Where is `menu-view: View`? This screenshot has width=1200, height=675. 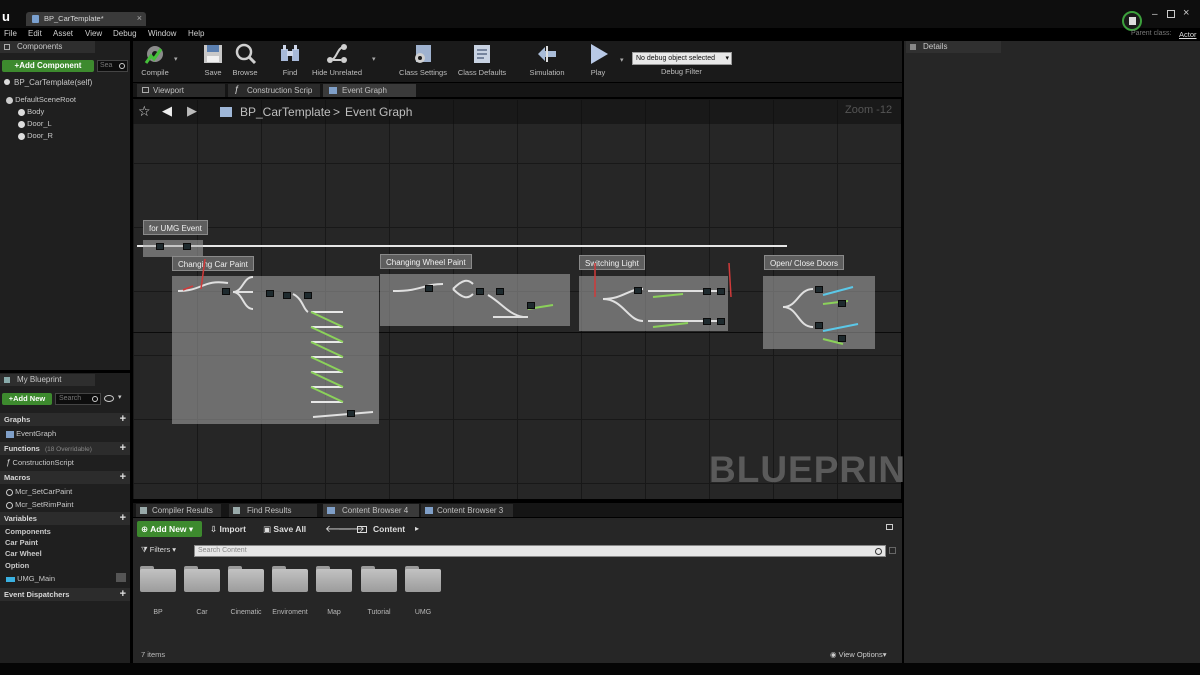 menu-view: View is located at coordinates (93, 33).